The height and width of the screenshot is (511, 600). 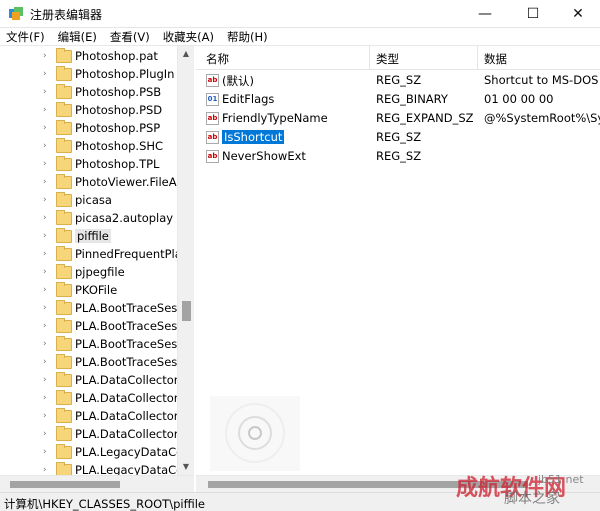 I want to click on close-button: ✕, so click(x=577, y=14).